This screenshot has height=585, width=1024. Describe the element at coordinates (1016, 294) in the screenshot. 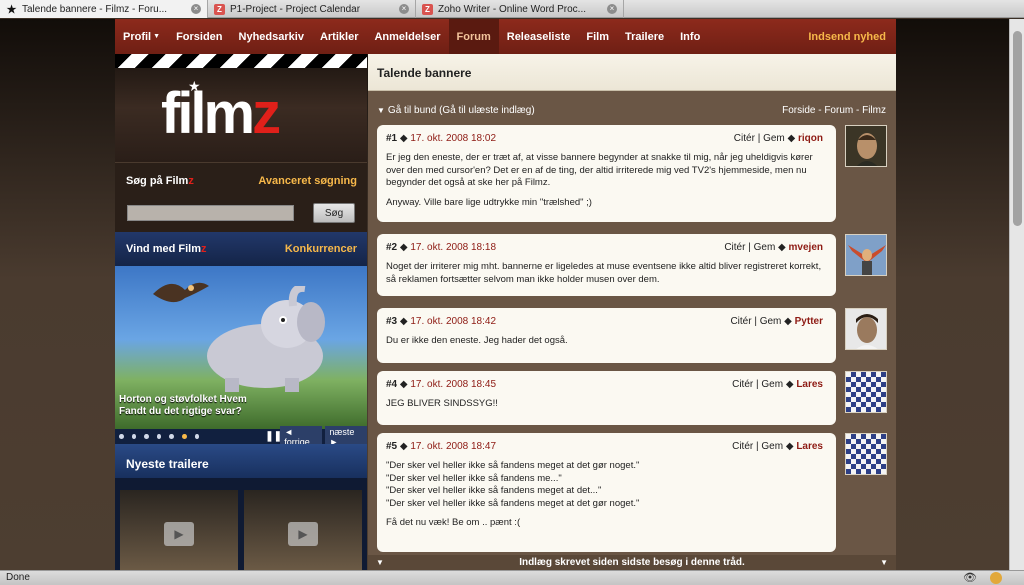

I see `vertical-scrollbar` at that location.